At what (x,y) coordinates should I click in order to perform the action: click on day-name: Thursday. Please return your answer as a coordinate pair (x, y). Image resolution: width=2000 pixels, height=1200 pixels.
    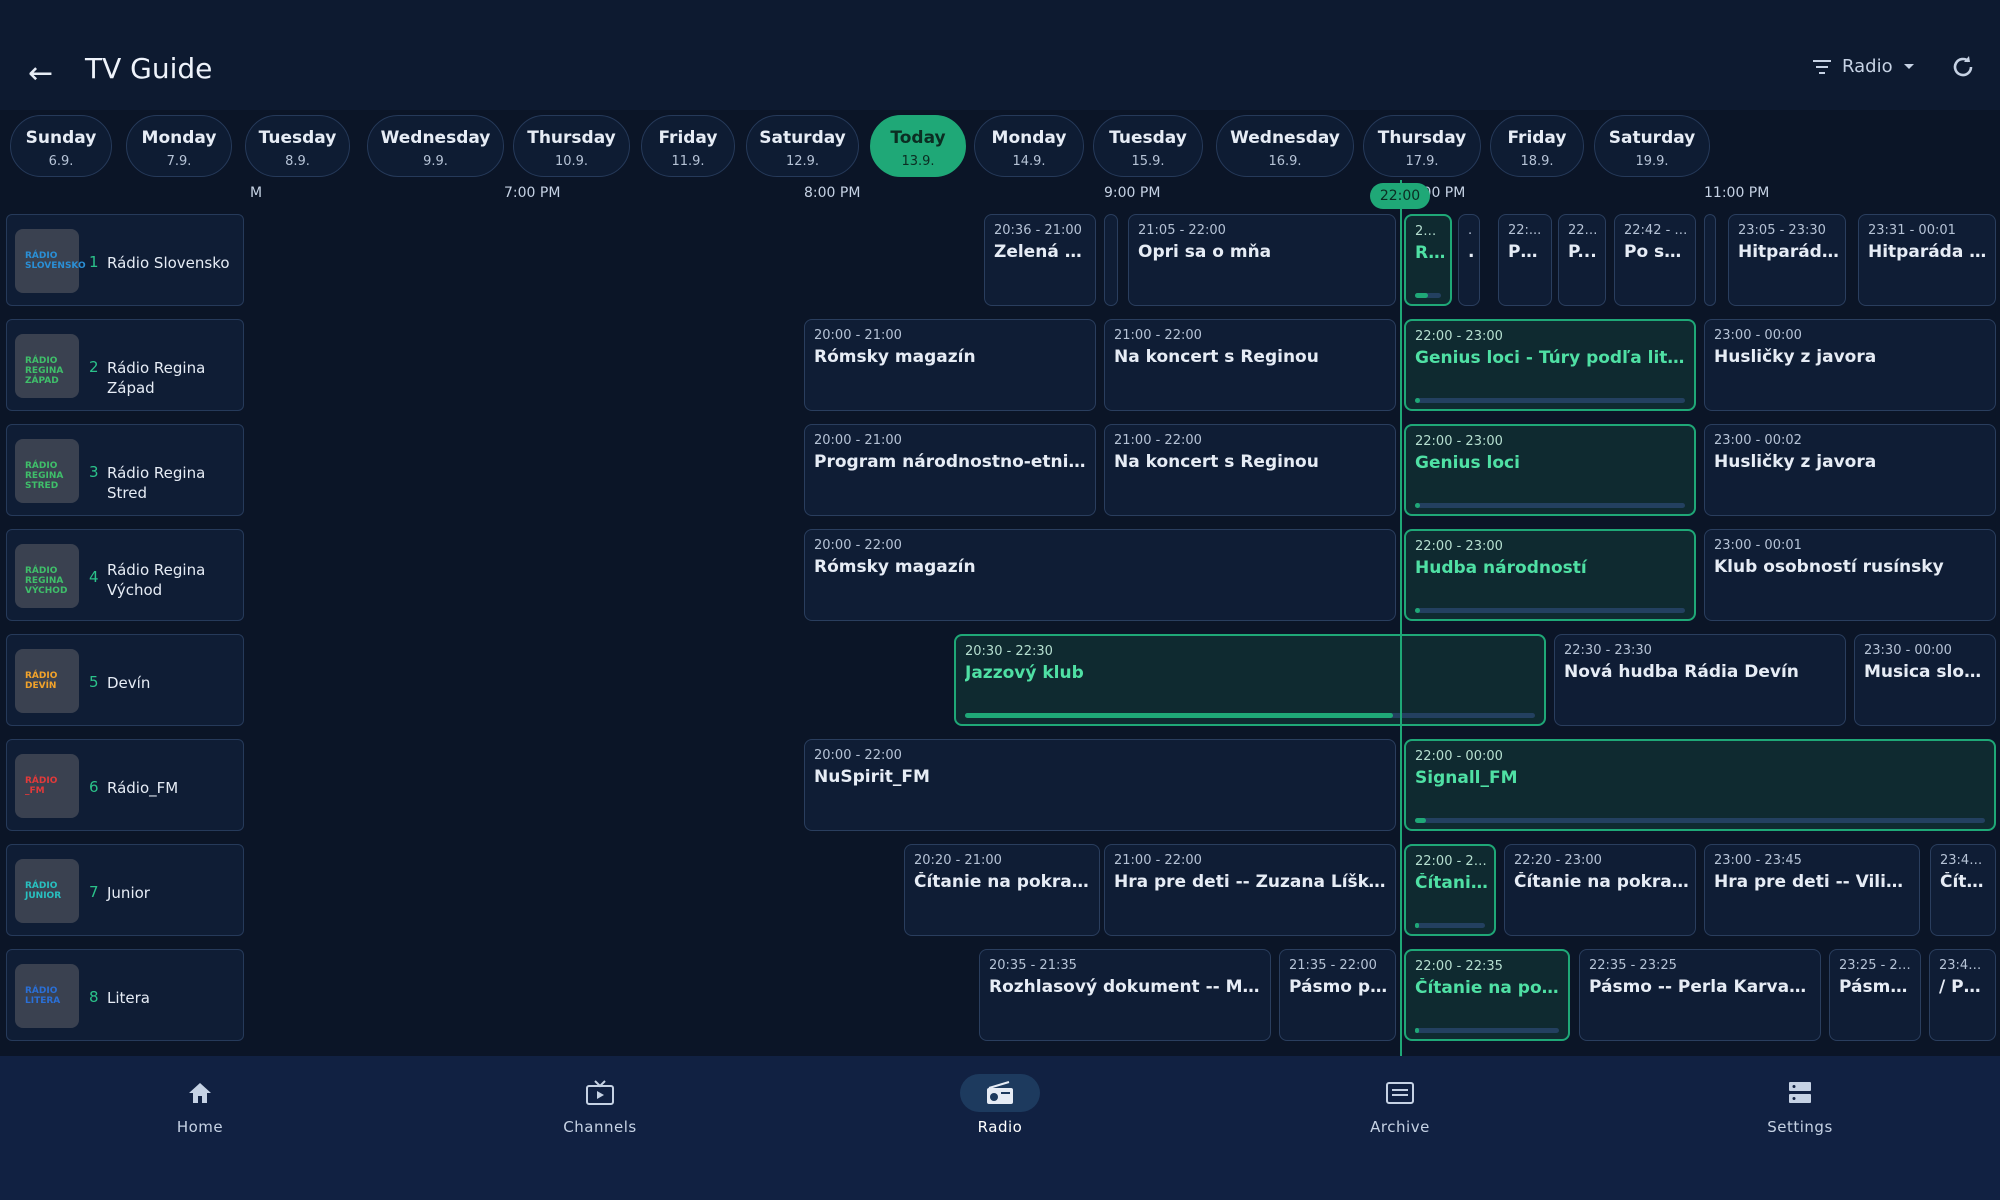
    Looking at the image, I should click on (1422, 138).